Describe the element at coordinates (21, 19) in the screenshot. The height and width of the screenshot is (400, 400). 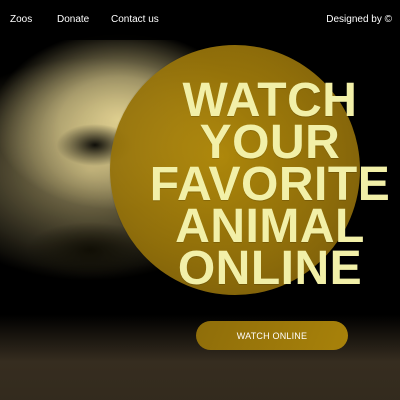
I see `nav-link-zoos: Zoos` at that location.